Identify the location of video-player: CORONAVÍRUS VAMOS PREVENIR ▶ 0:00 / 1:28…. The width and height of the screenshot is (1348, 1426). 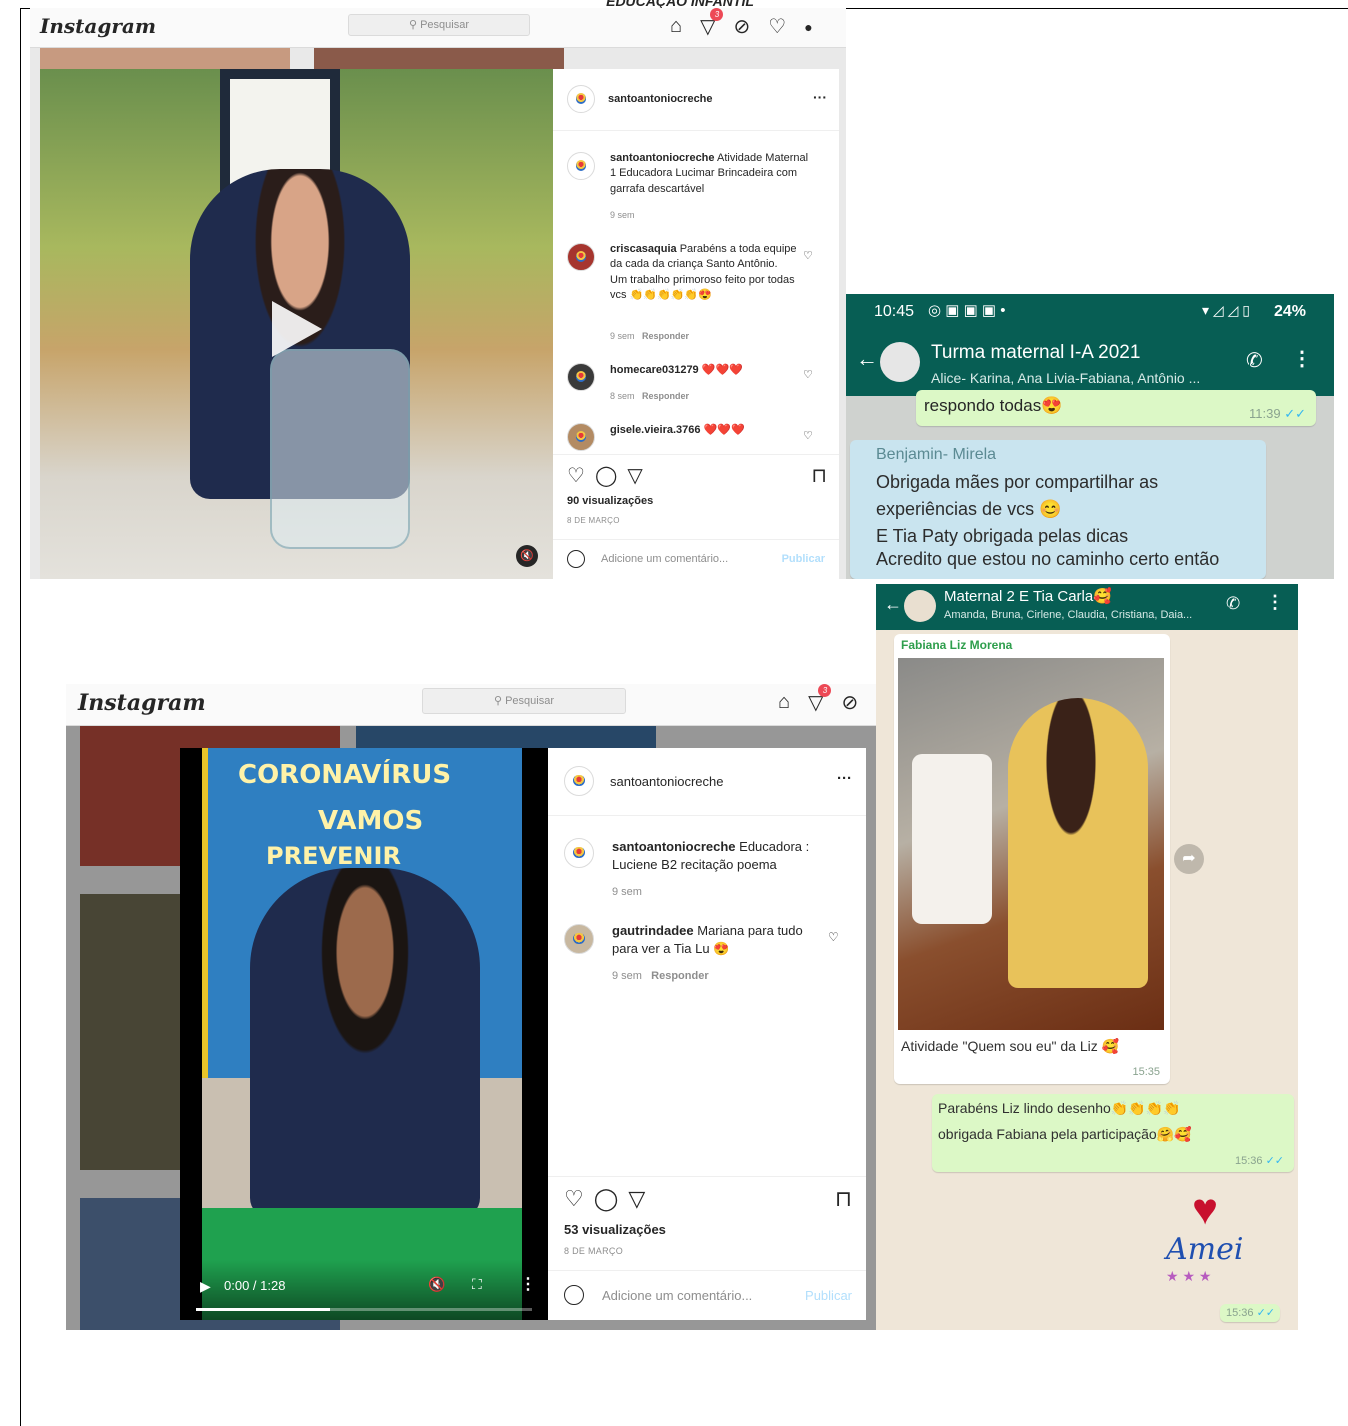
(364, 1034).